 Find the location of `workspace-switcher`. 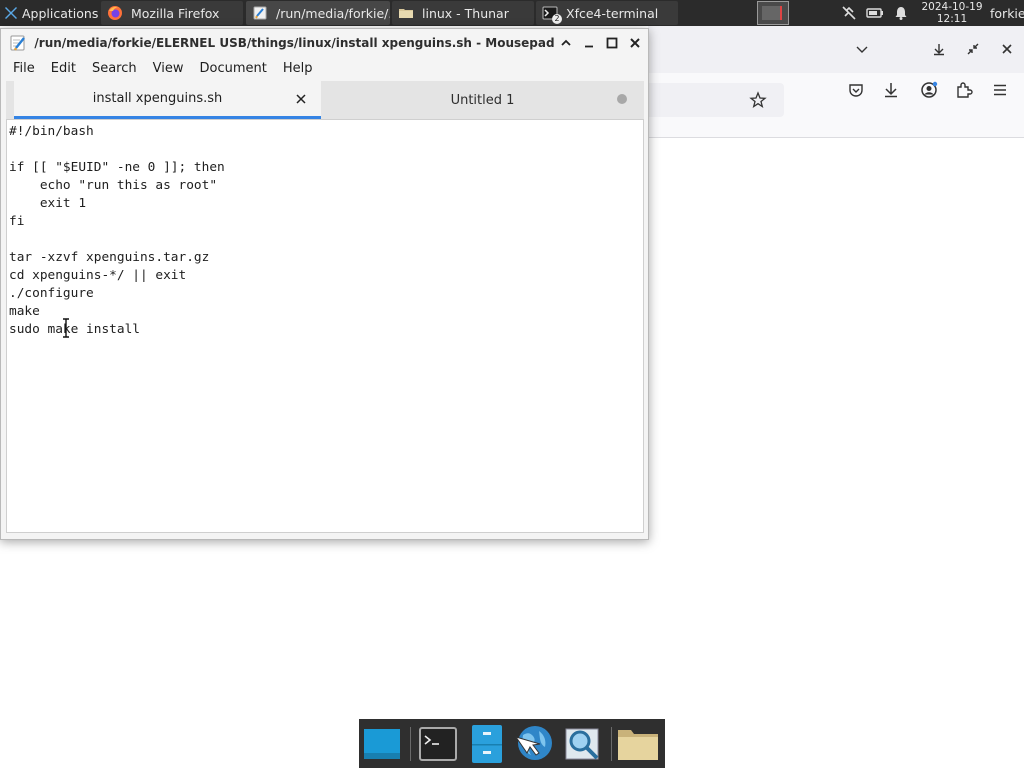

workspace-switcher is located at coordinates (773, 13).